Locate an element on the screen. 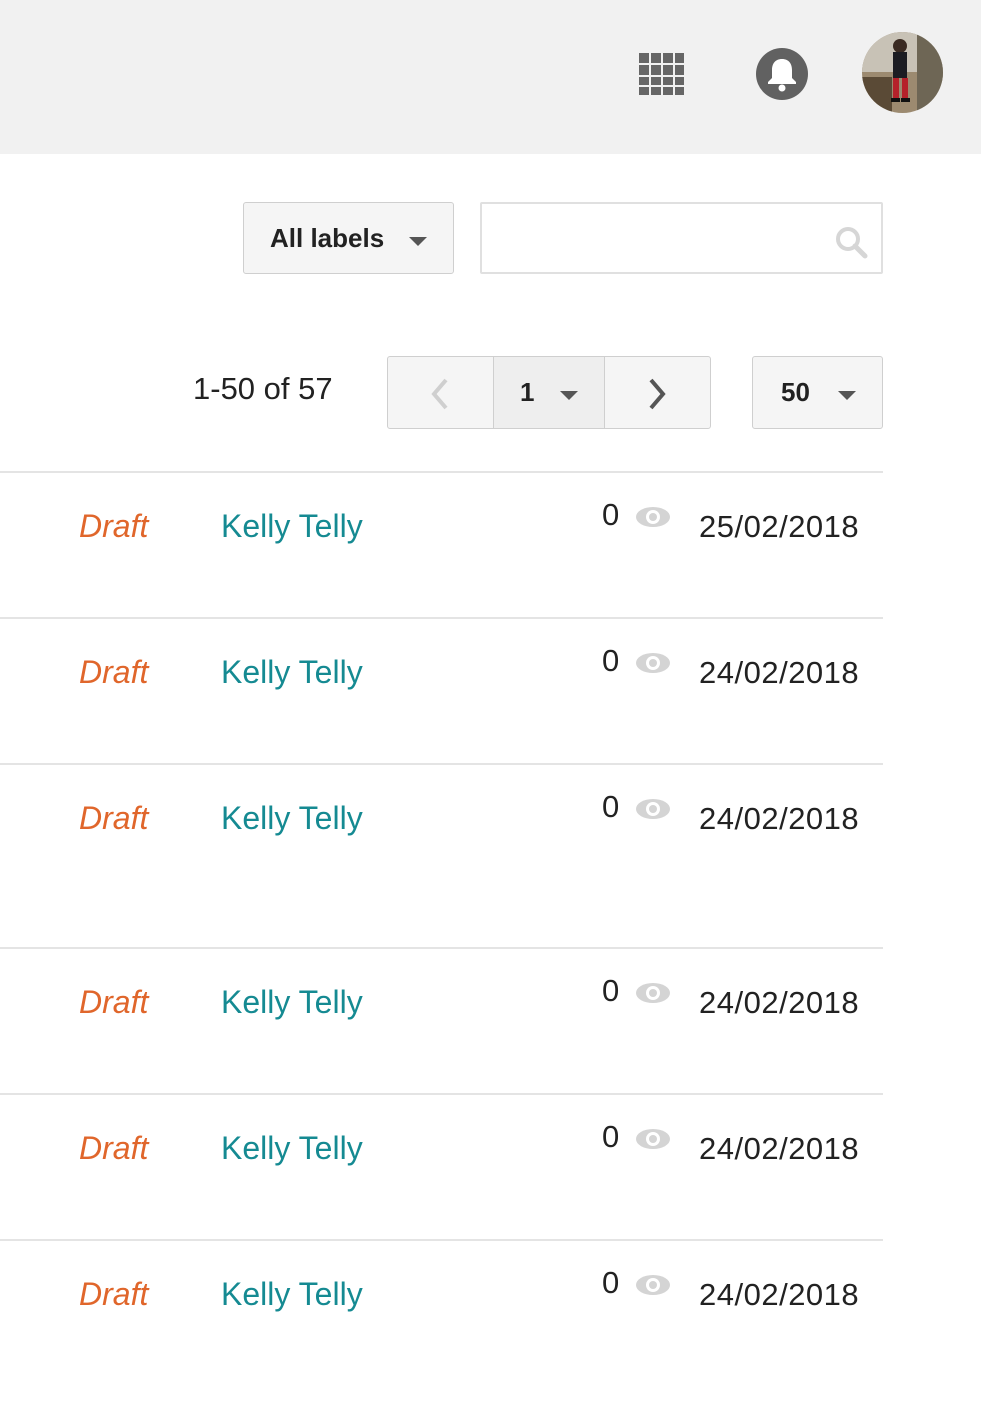  current-page: 1 is located at coordinates (527, 392).